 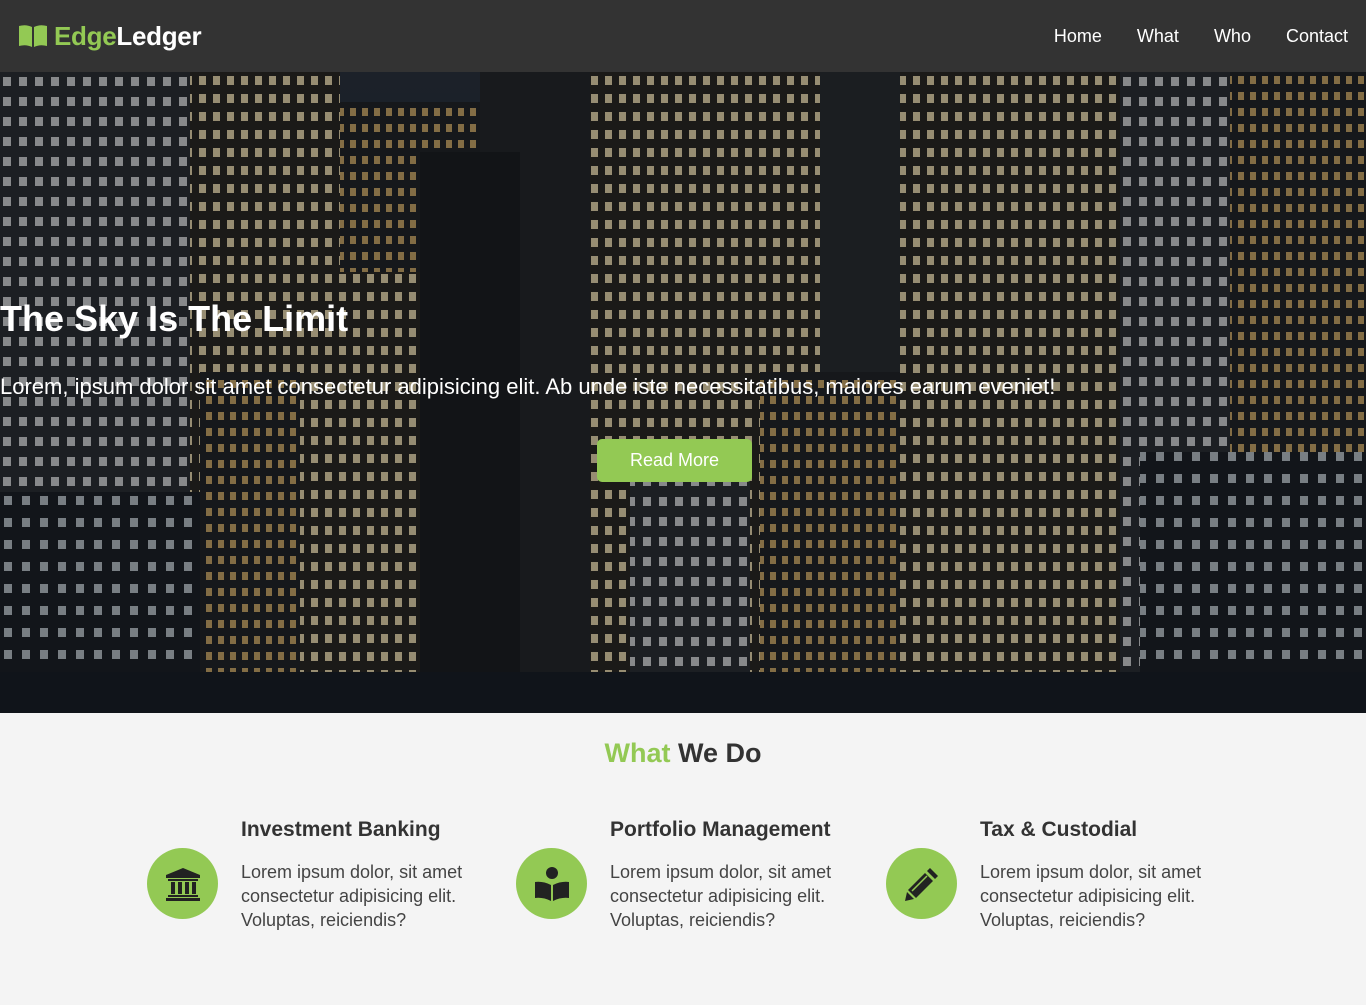 What do you see at coordinates (341, 829) in the screenshot?
I see `service-title: Investment Banking` at bounding box center [341, 829].